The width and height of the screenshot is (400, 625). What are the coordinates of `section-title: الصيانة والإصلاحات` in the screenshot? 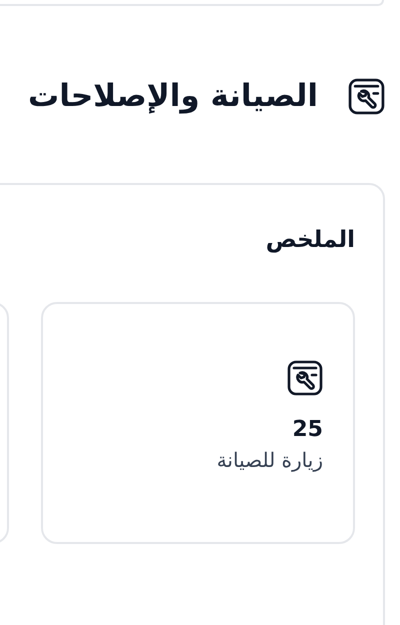 It's located at (173, 96).